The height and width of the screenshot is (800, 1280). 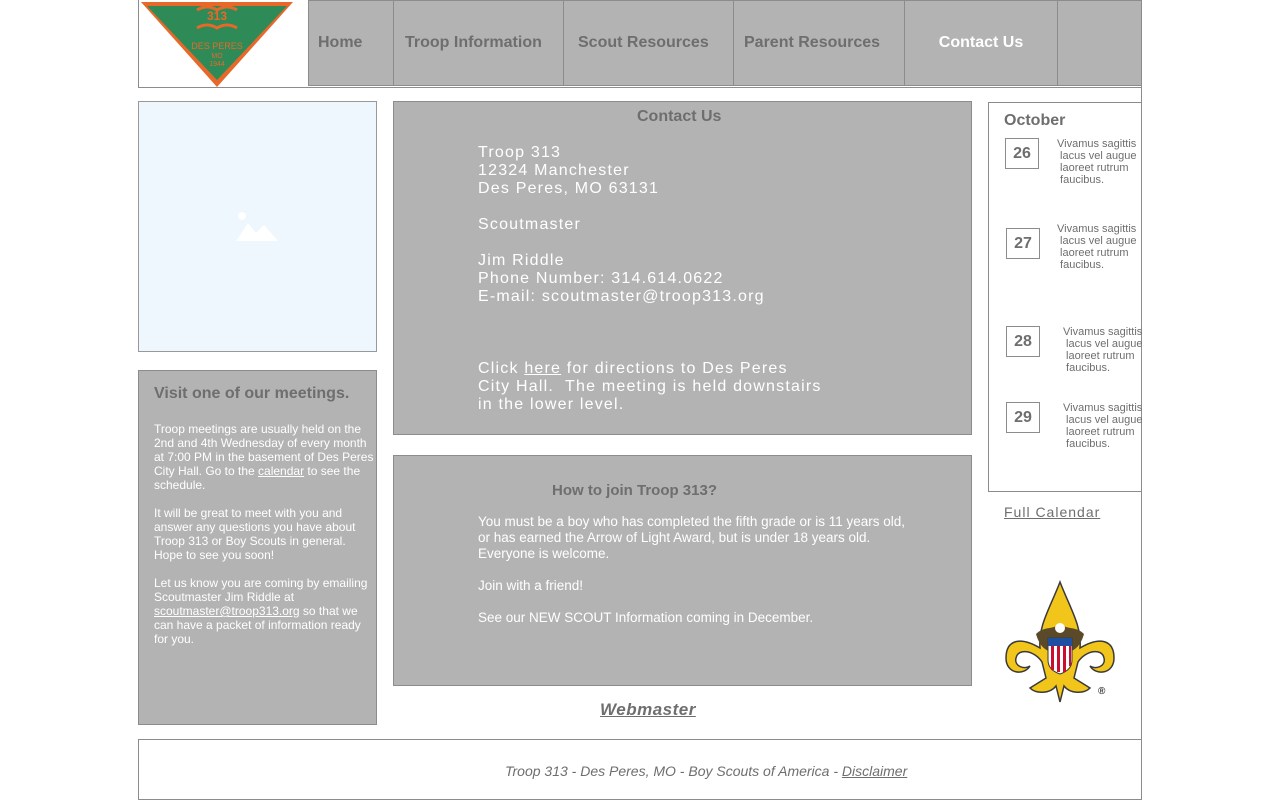 I want to click on disclaimer-link: Disclaimer, so click(x=874, y=771).